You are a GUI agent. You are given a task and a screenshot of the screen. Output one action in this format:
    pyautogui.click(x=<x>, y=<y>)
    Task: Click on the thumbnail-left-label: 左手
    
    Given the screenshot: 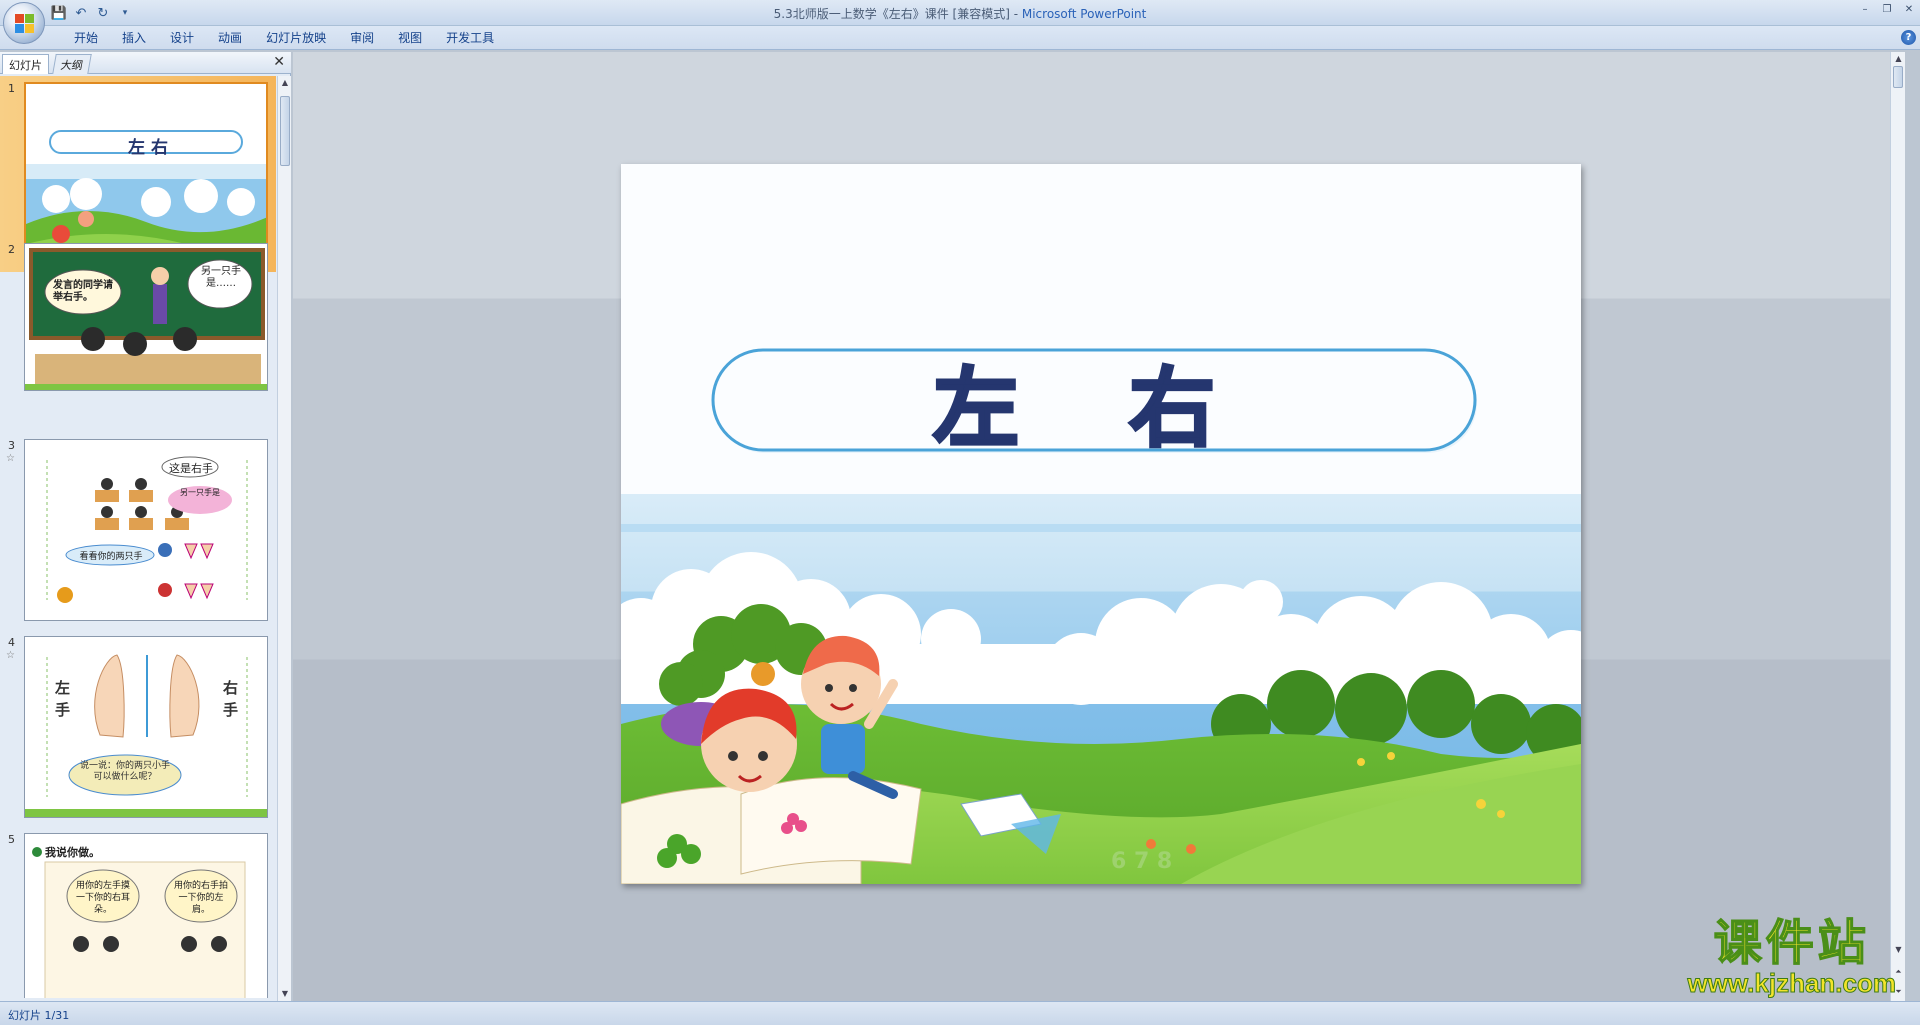 What is the action you would take?
    pyautogui.click(x=63, y=699)
    